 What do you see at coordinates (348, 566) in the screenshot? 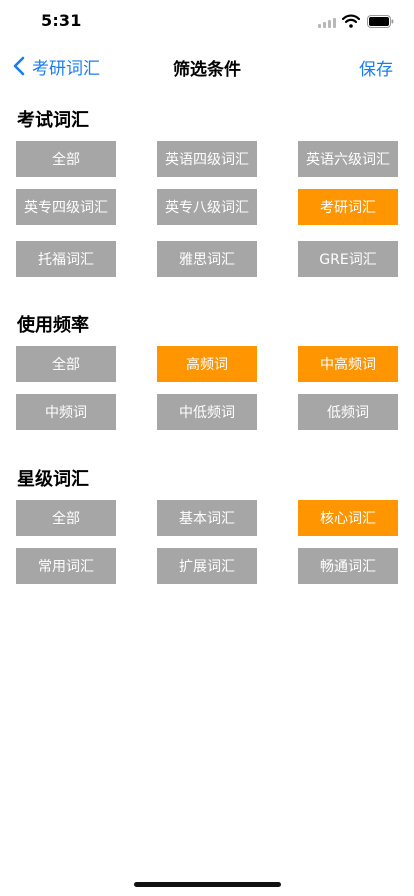
I see `filter-chip: 畅通词汇` at bounding box center [348, 566].